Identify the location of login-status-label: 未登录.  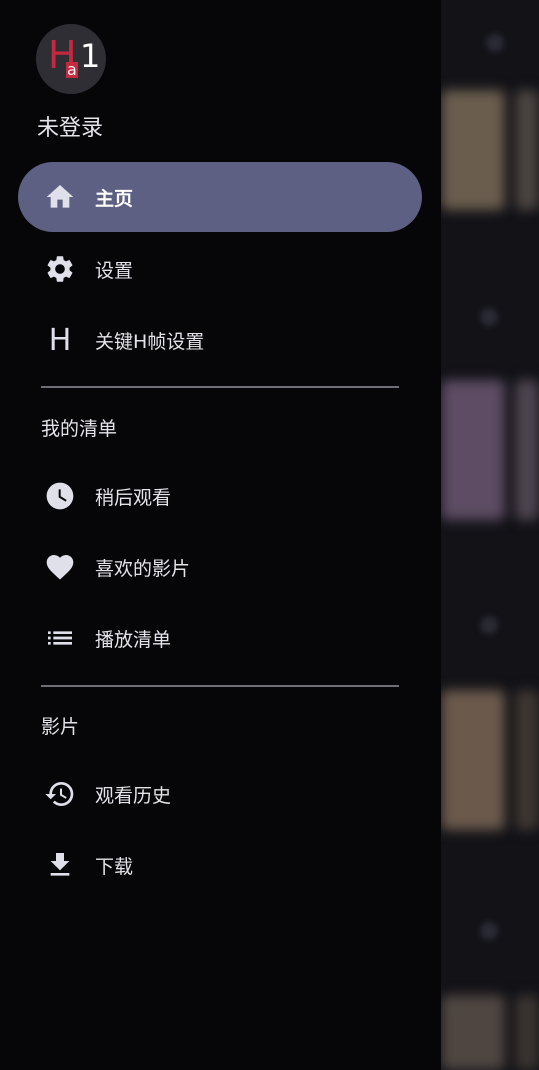
(70, 126).